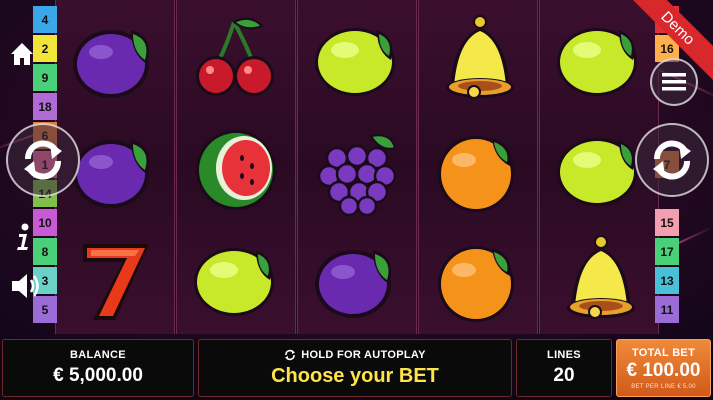 The height and width of the screenshot is (400, 713). I want to click on seven-icon, so click(116, 282).